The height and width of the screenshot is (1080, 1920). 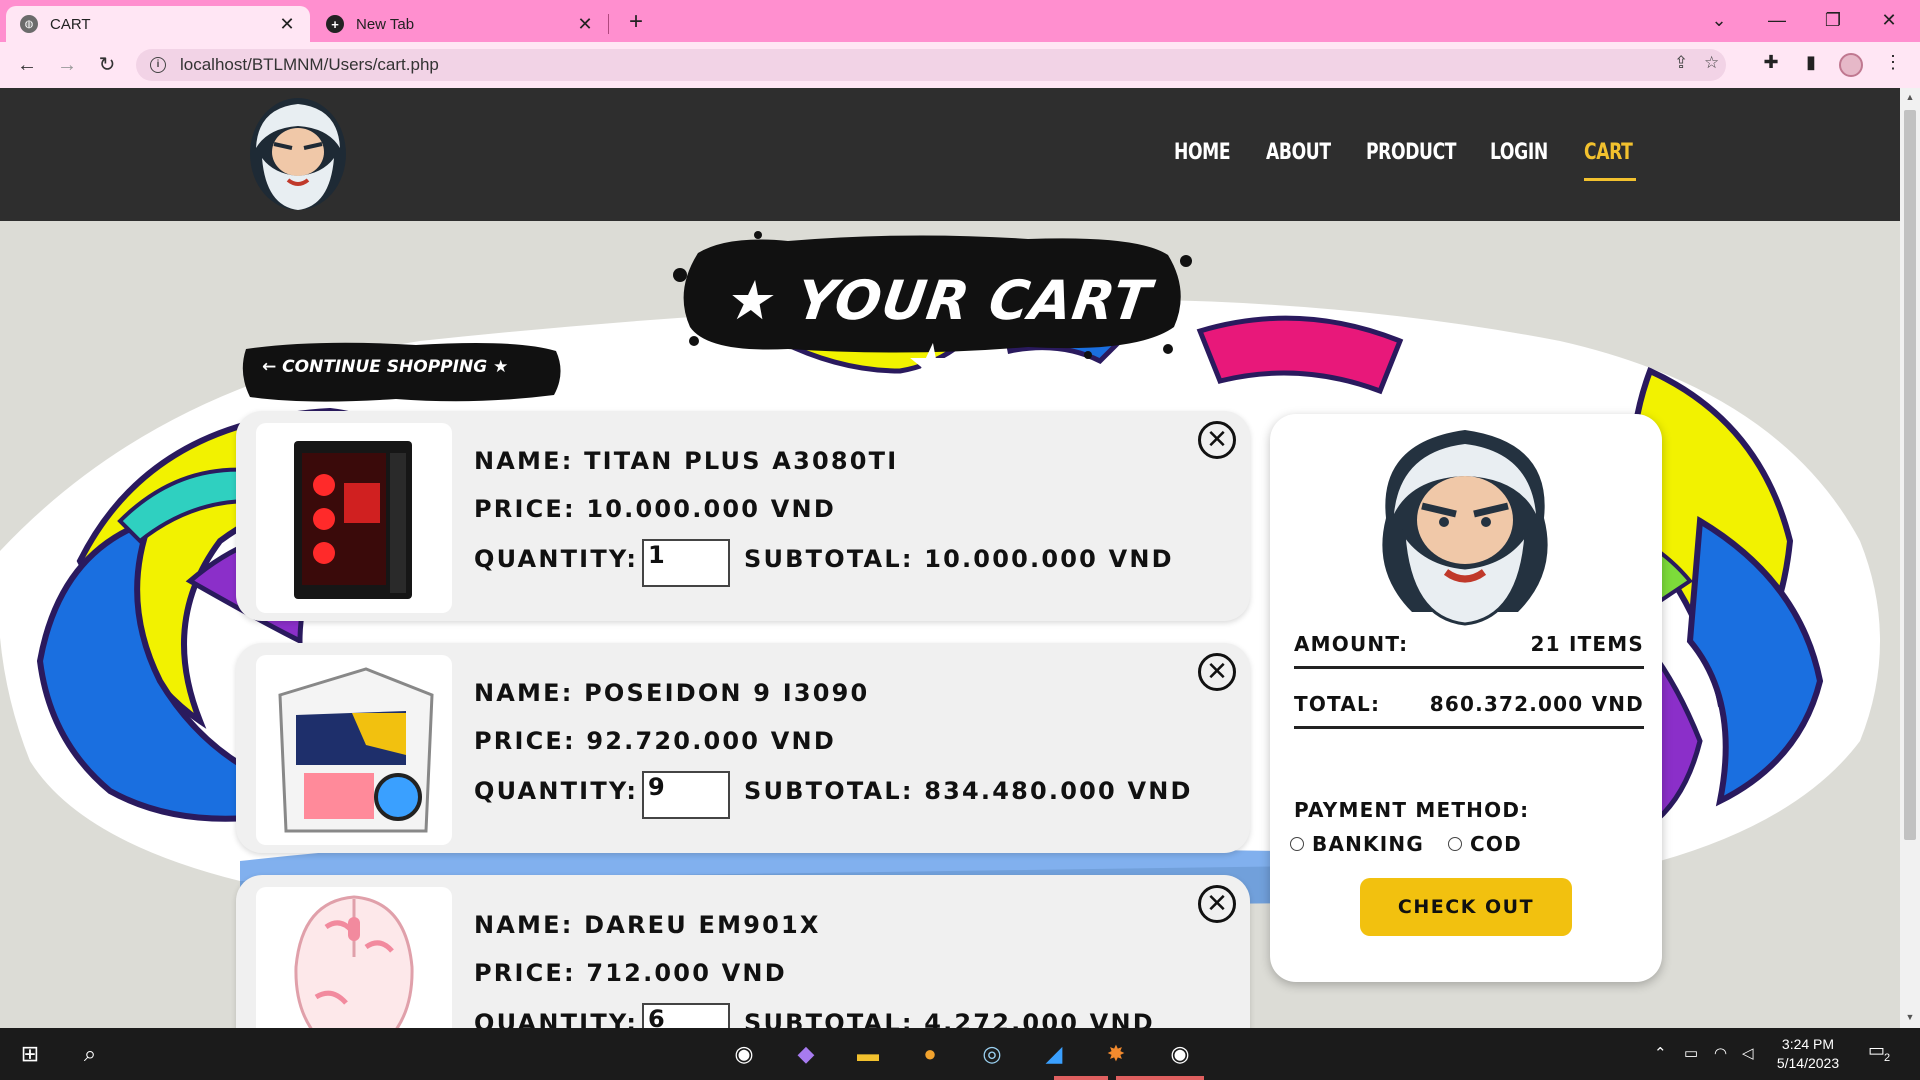 I want to click on quantity-input: 9, so click(x=686, y=795).